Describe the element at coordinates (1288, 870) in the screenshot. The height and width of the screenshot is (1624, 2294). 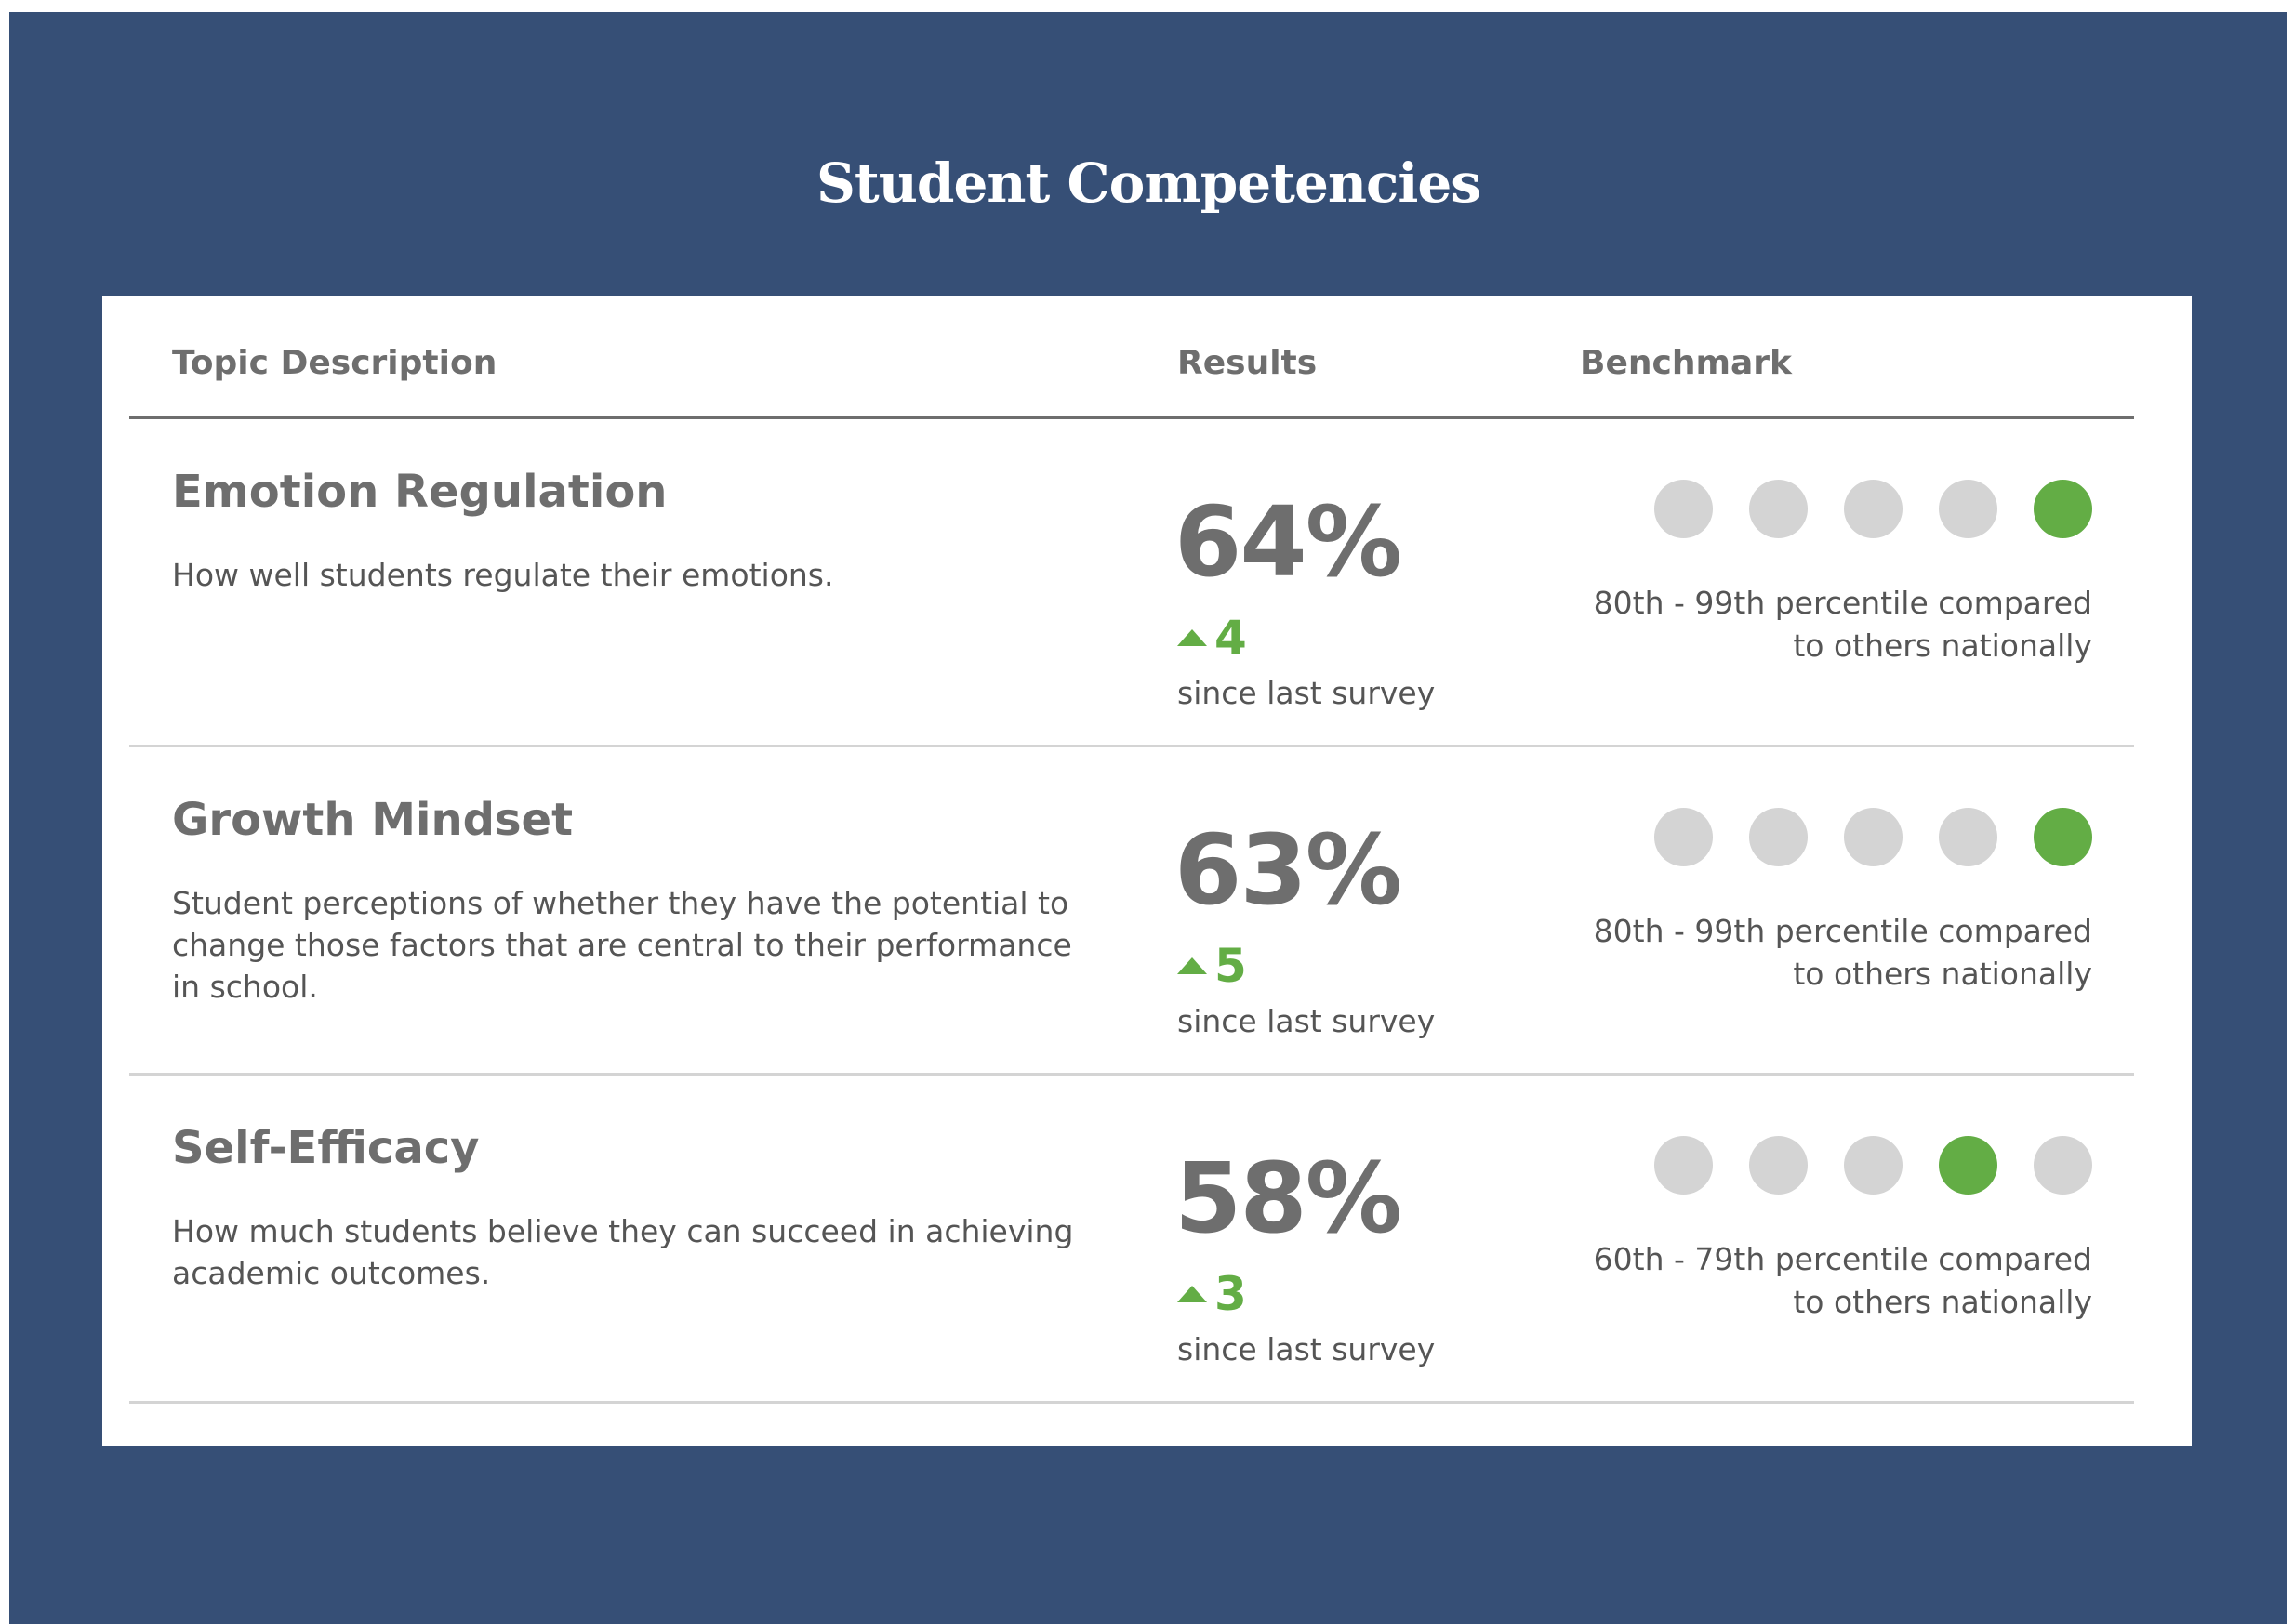
I see `result-percentage: 63%` at that location.